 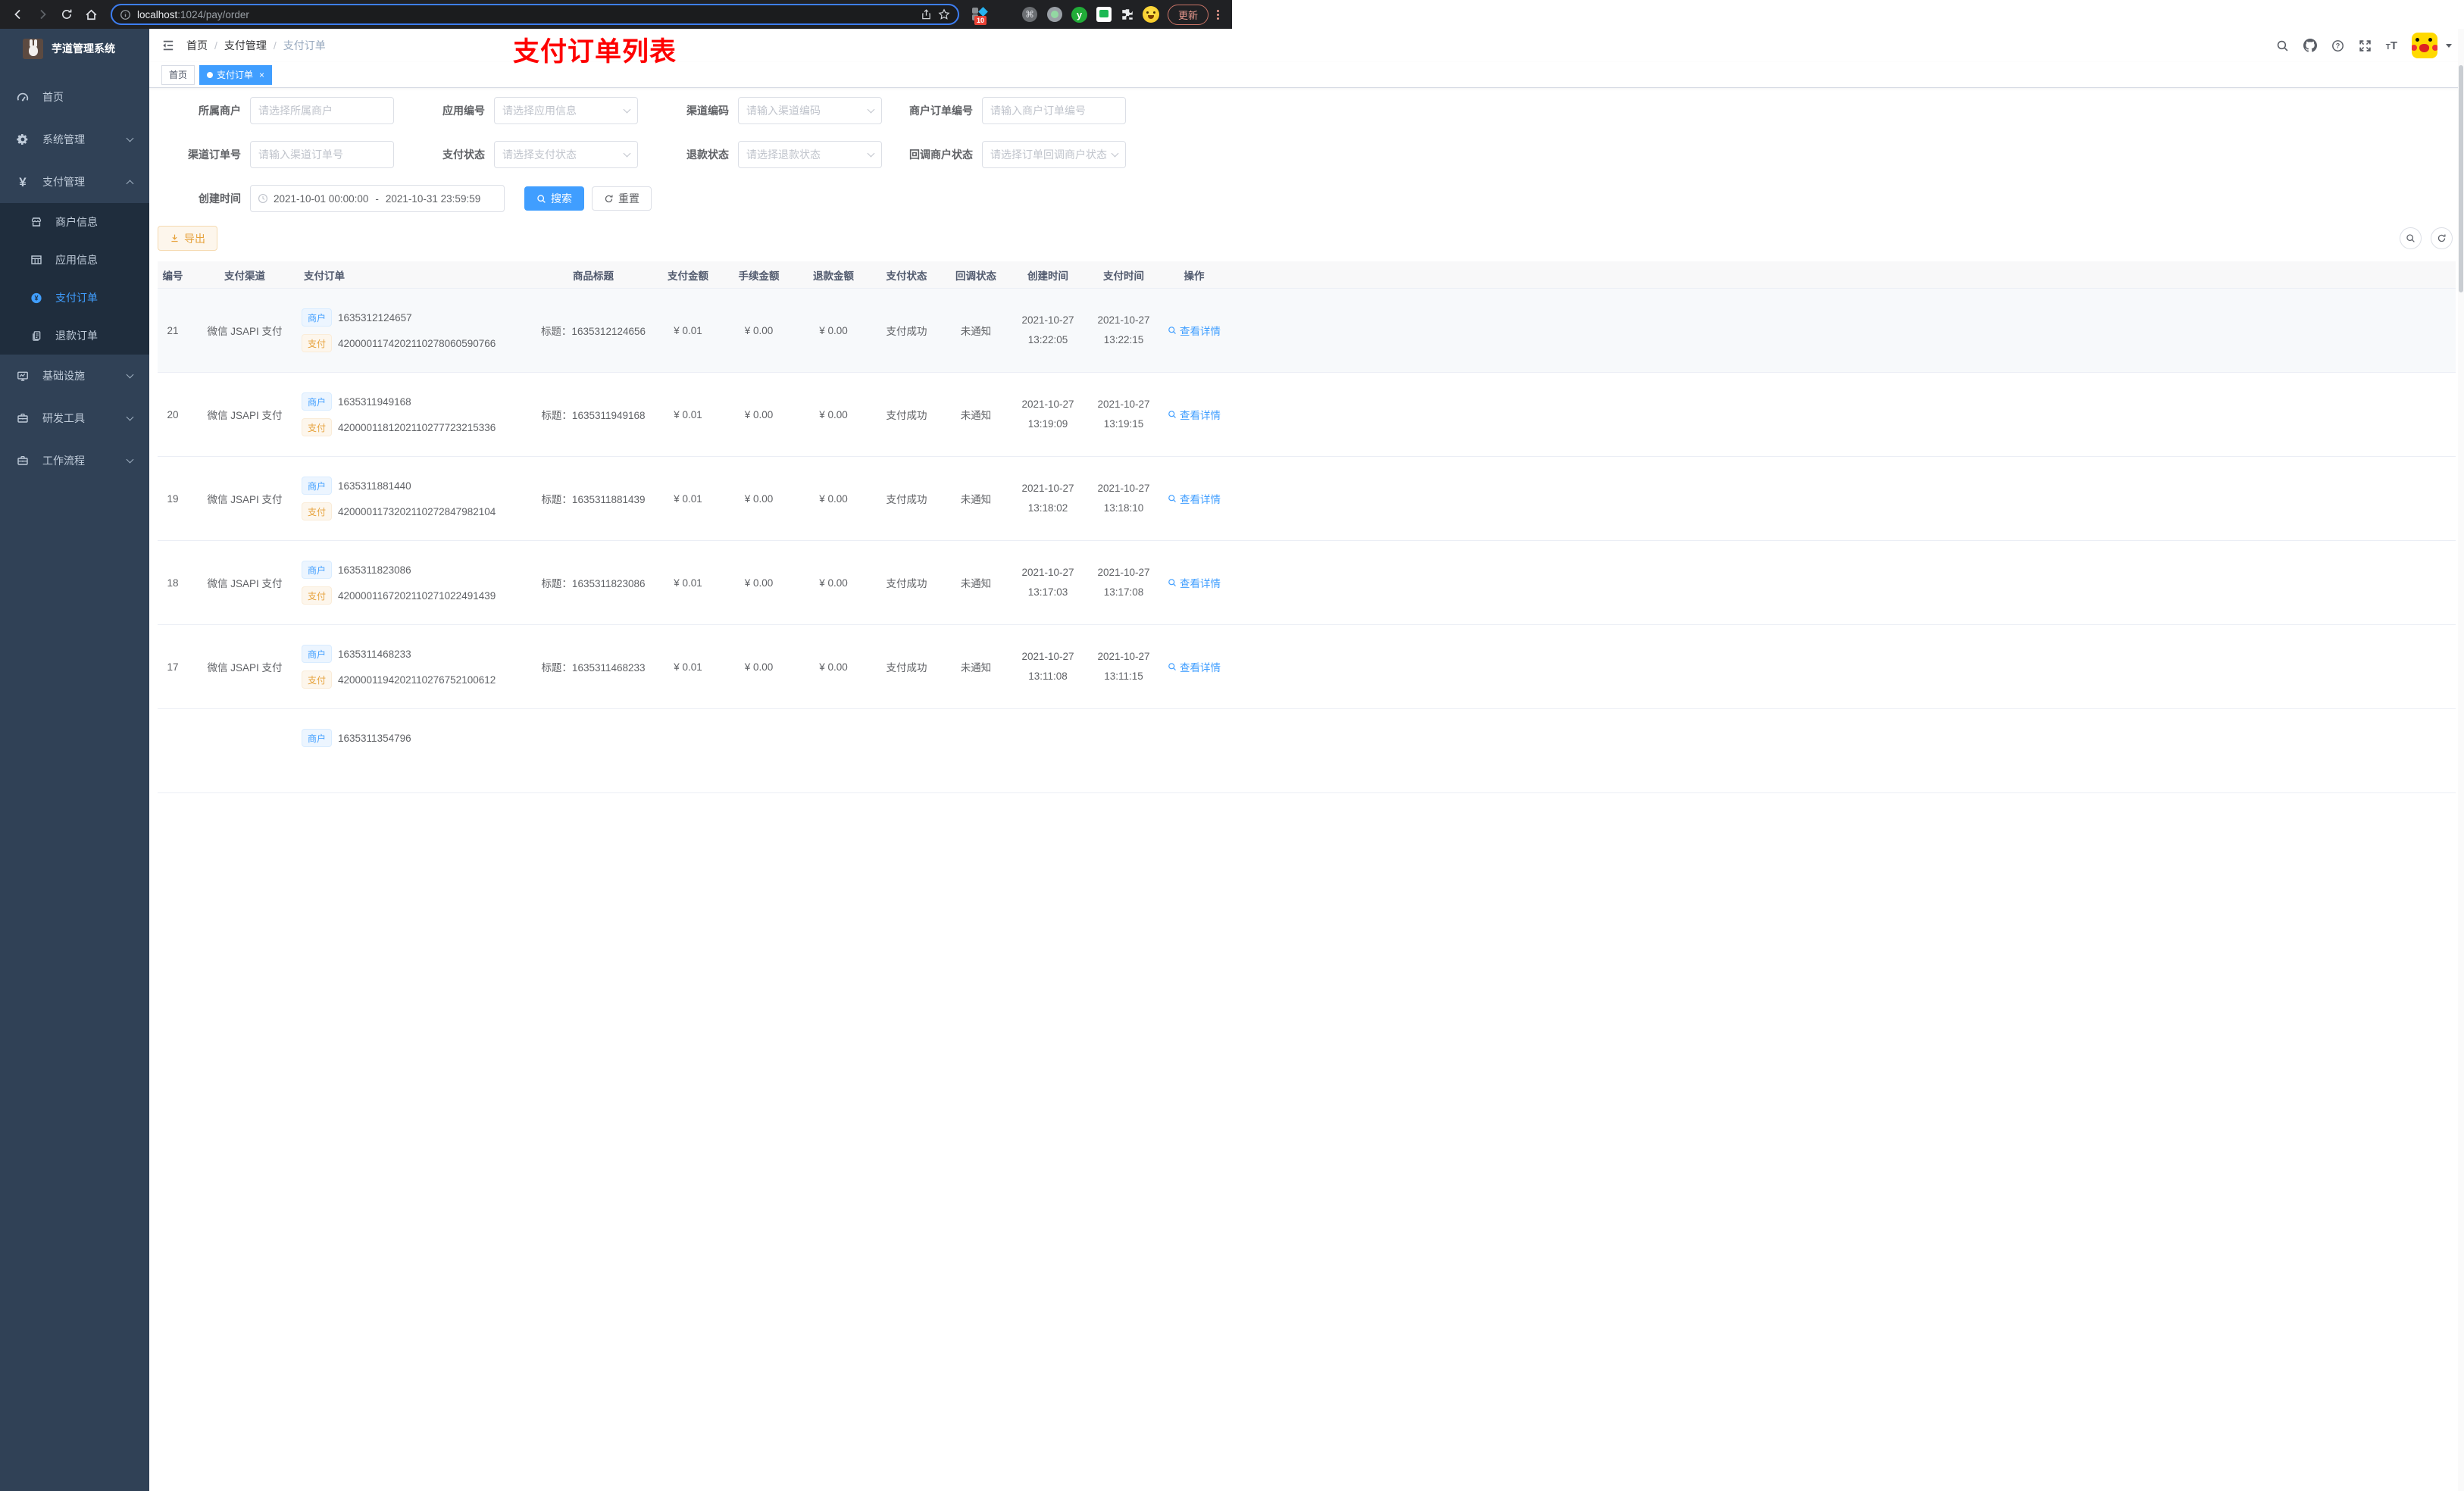 I want to click on breadcrumb-home: 首页, so click(x=197, y=45).